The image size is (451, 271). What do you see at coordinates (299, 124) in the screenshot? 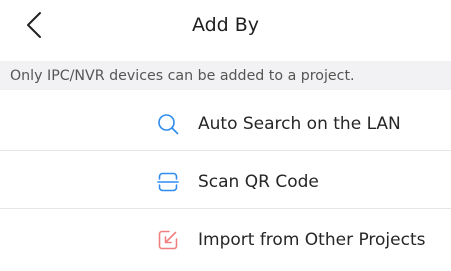
I see `auto-search-label: Auto Search on the LAN` at bounding box center [299, 124].